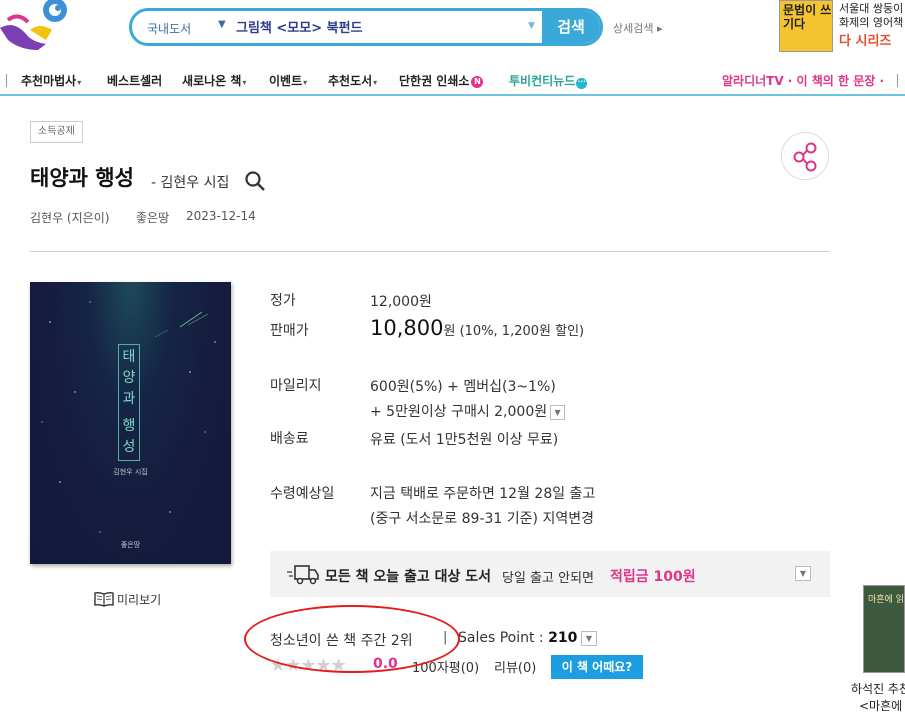  What do you see at coordinates (871, 22) in the screenshot?
I see `ad-text-line2: 화제의 영어책` at bounding box center [871, 22].